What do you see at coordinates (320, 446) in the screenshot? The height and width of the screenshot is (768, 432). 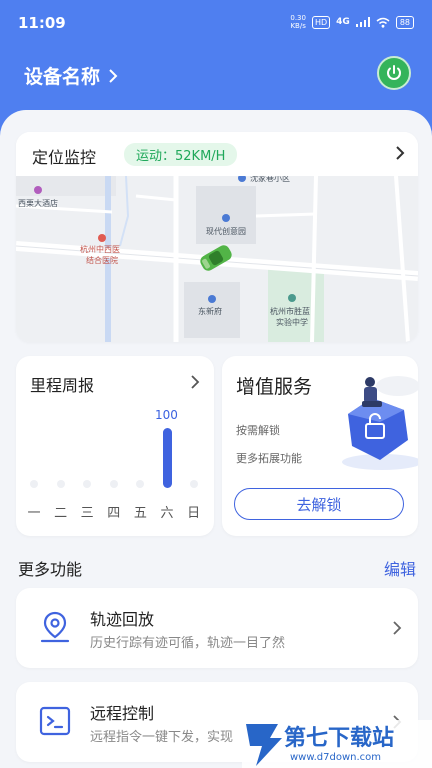 I see `value-added-service-card: 增值服务 按需解锁 更多拓展功能 去解锁` at bounding box center [320, 446].